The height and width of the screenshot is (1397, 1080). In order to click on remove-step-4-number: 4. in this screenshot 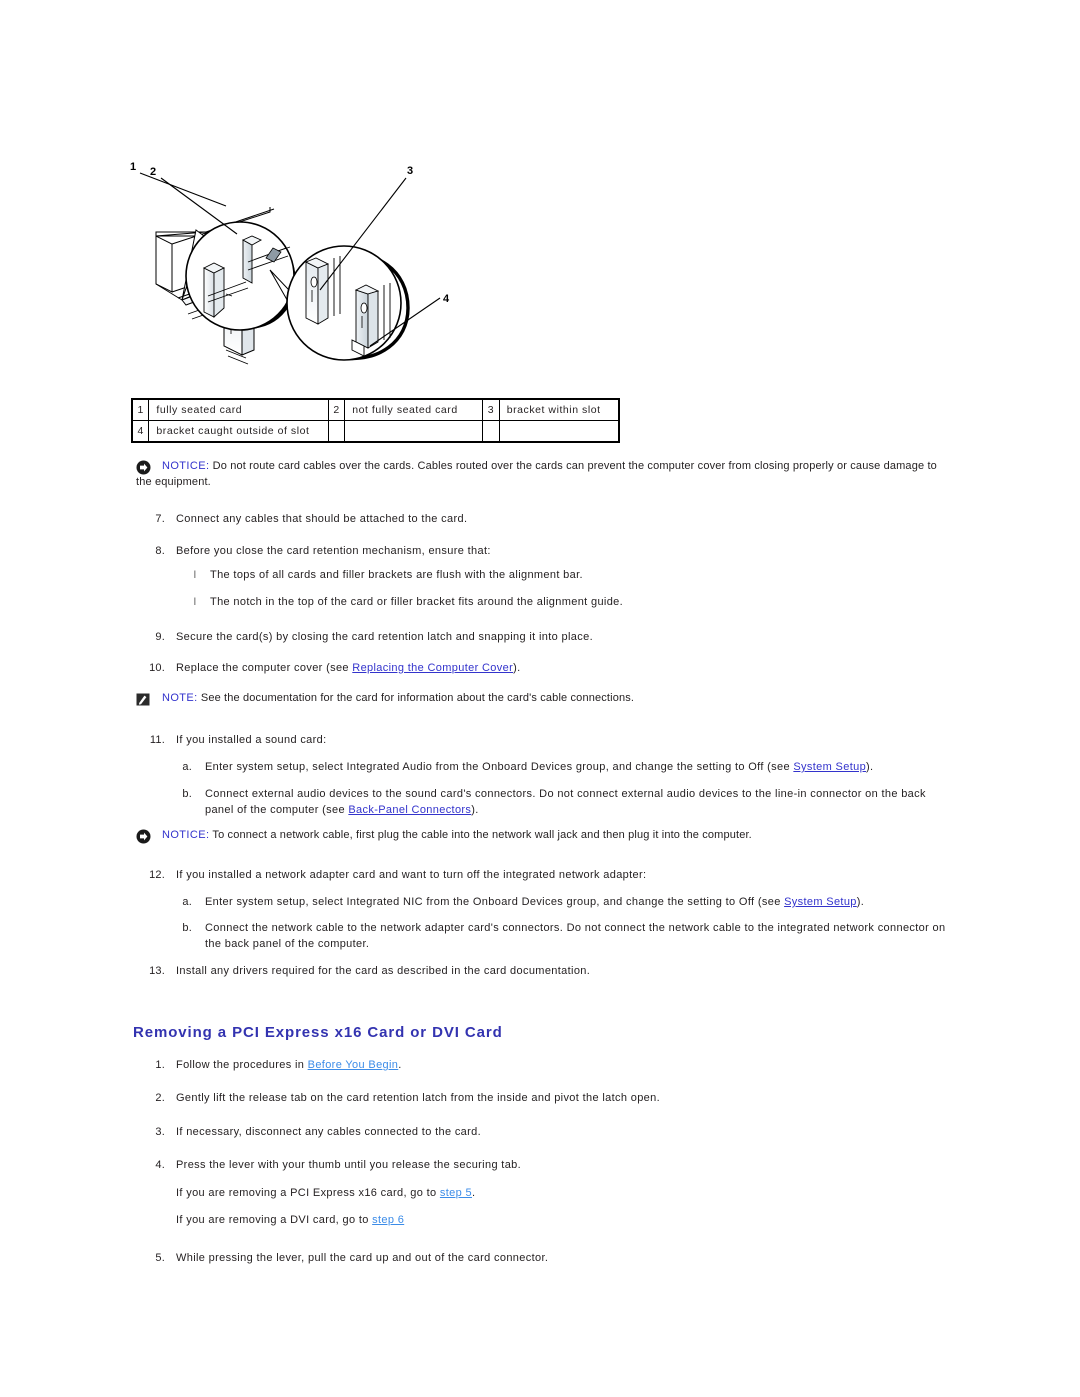, I will do `click(160, 1165)`.